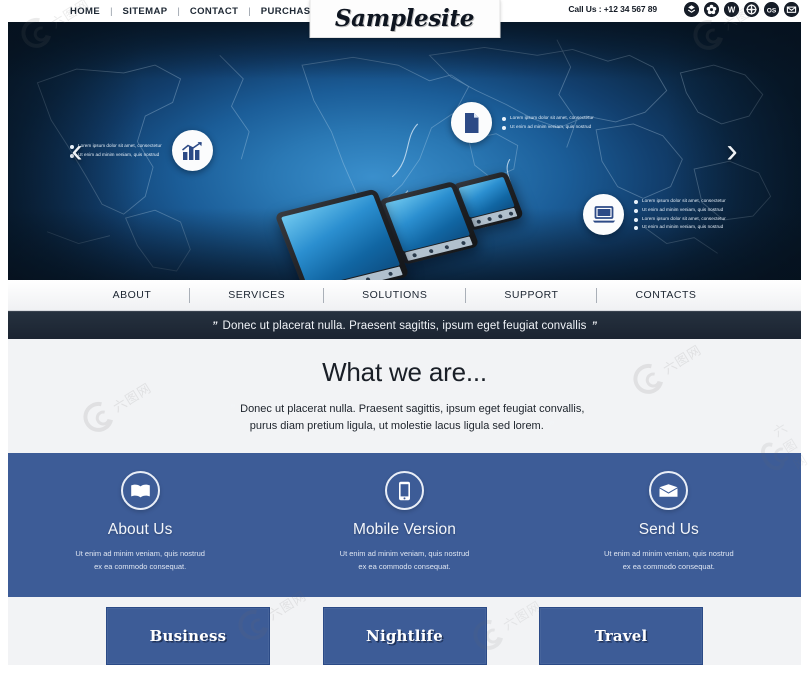  What do you see at coordinates (144, 11) in the screenshot?
I see `topnav-item-sitemap: SITEMAP` at bounding box center [144, 11].